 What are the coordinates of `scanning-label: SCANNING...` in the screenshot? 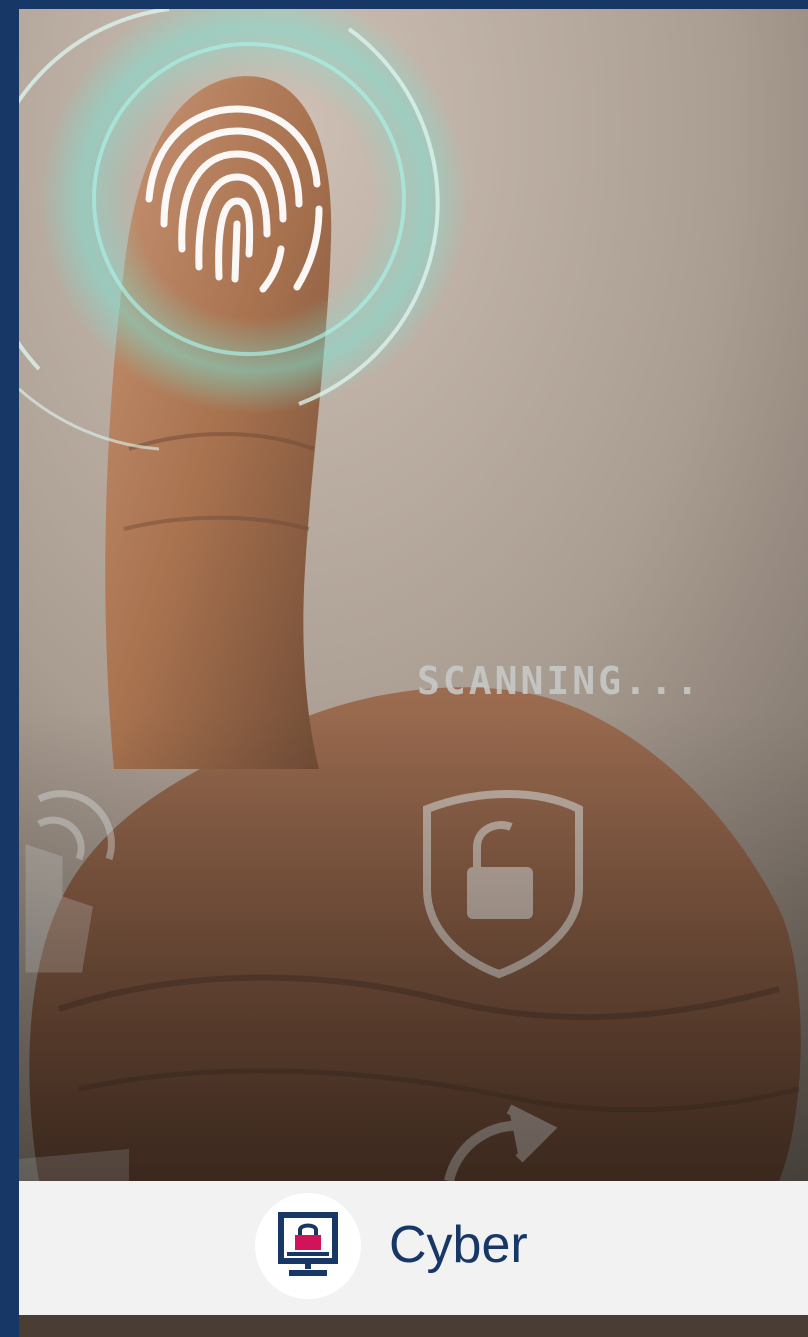 It's located at (559, 681).